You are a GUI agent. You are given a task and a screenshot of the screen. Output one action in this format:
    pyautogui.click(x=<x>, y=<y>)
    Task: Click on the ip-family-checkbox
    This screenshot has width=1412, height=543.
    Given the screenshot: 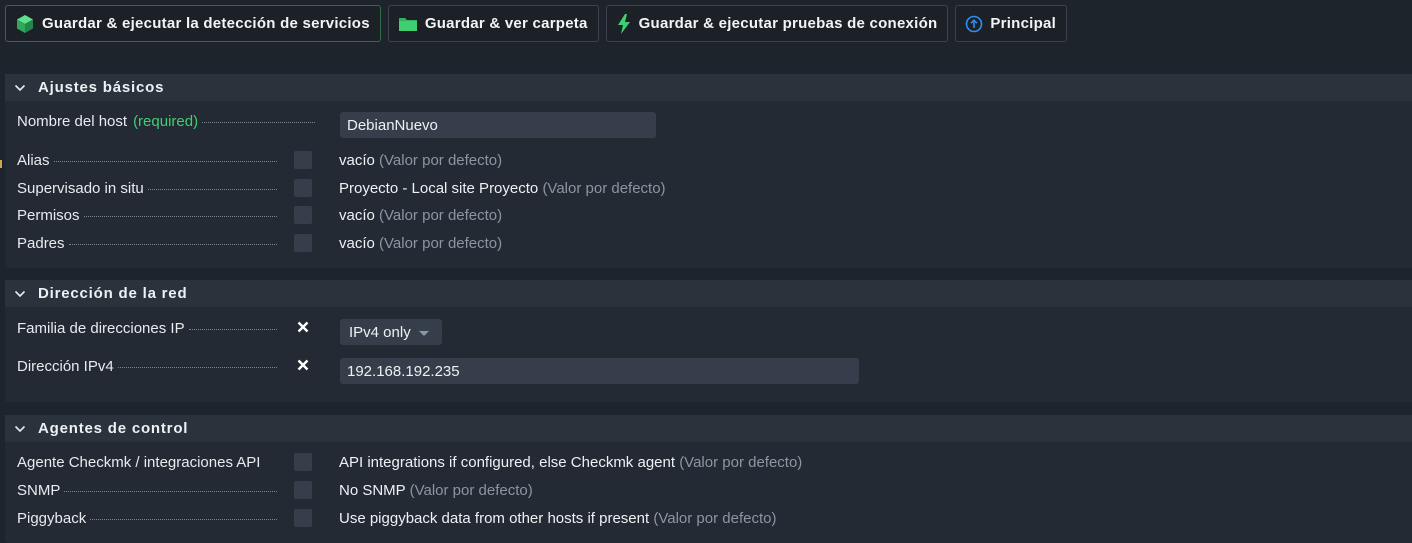 What is the action you would take?
    pyautogui.click(x=303, y=328)
    